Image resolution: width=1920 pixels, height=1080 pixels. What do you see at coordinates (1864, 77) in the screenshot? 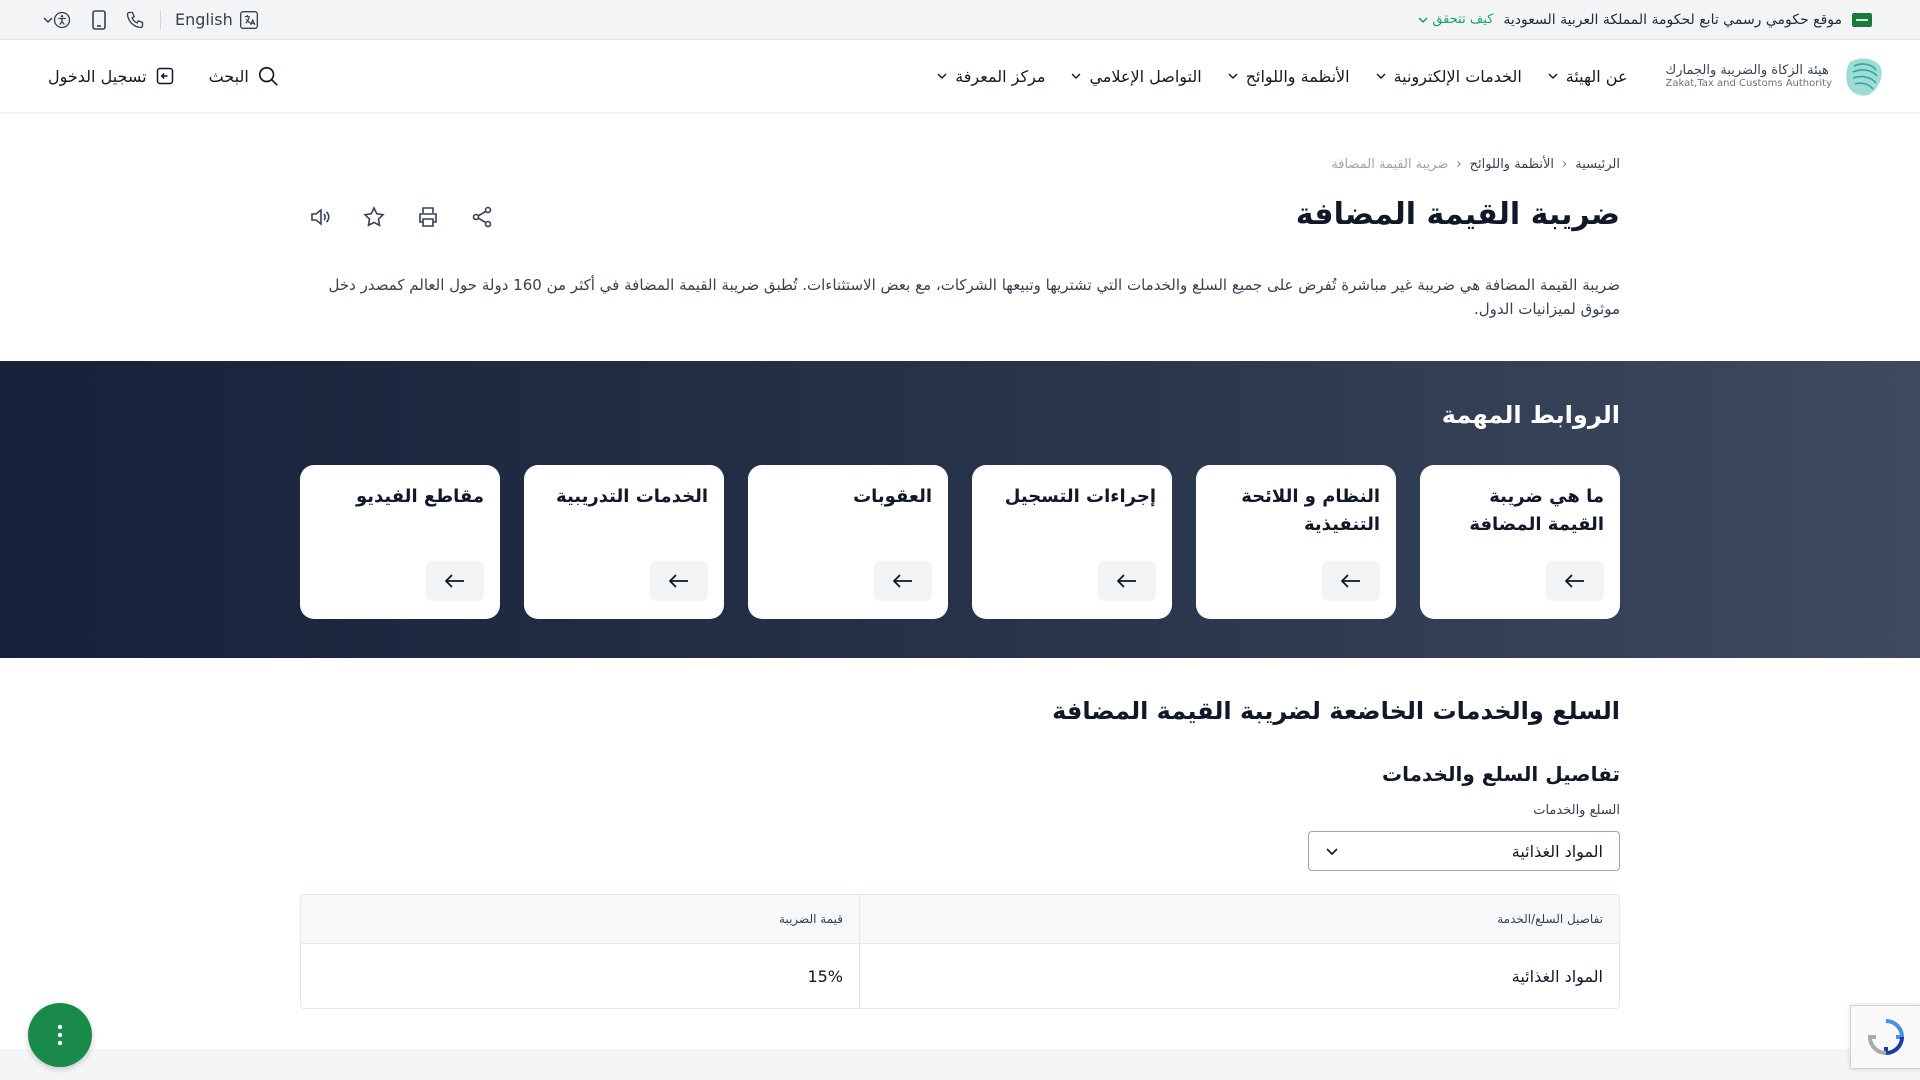
I see `zatca-logo-icon` at bounding box center [1864, 77].